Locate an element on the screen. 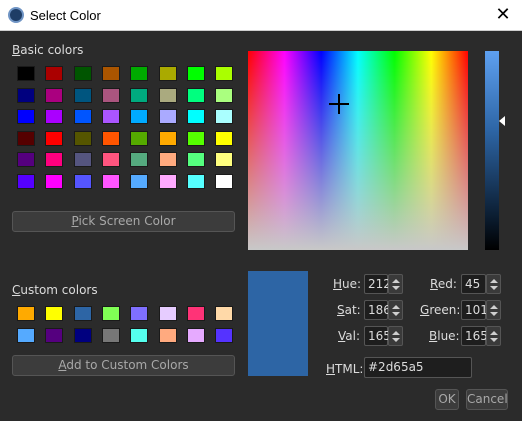  slider-arrow-icon is located at coordinates (502, 121).